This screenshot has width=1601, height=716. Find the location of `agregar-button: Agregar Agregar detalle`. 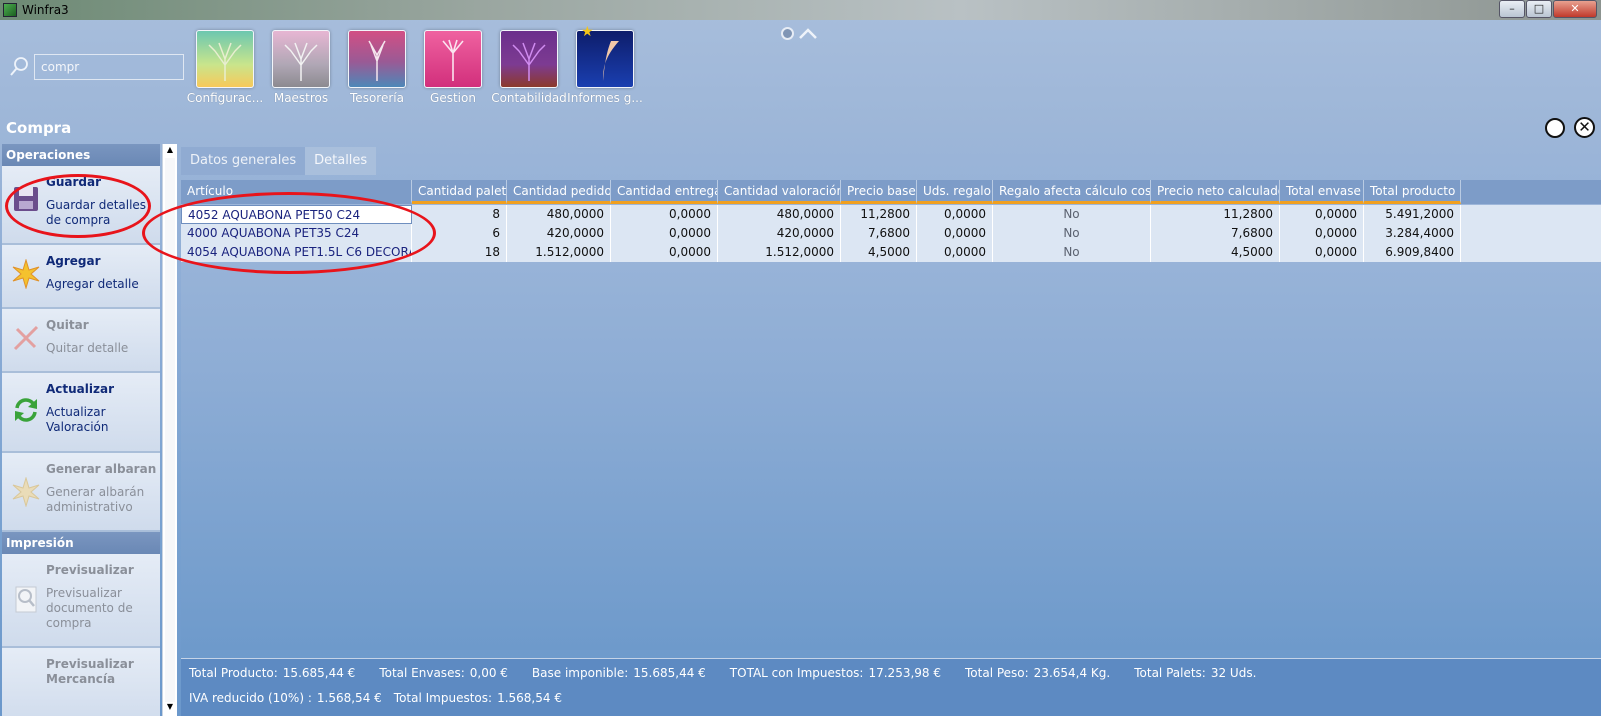

agregar-button: Agregar Agregar detalle is located at coordinates (81, 277).